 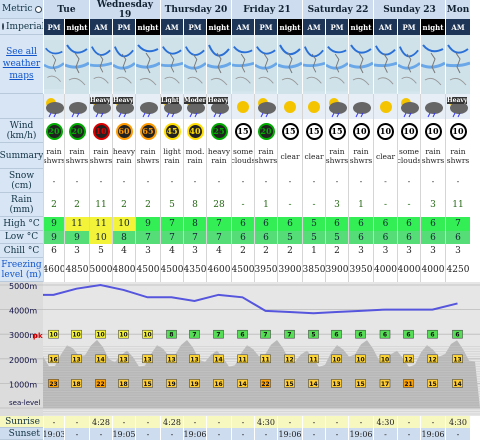 What do you see at coordinates (123, 131) in the screenshot?
I see `wind-cell: 60` at bounding box center [123, 131].